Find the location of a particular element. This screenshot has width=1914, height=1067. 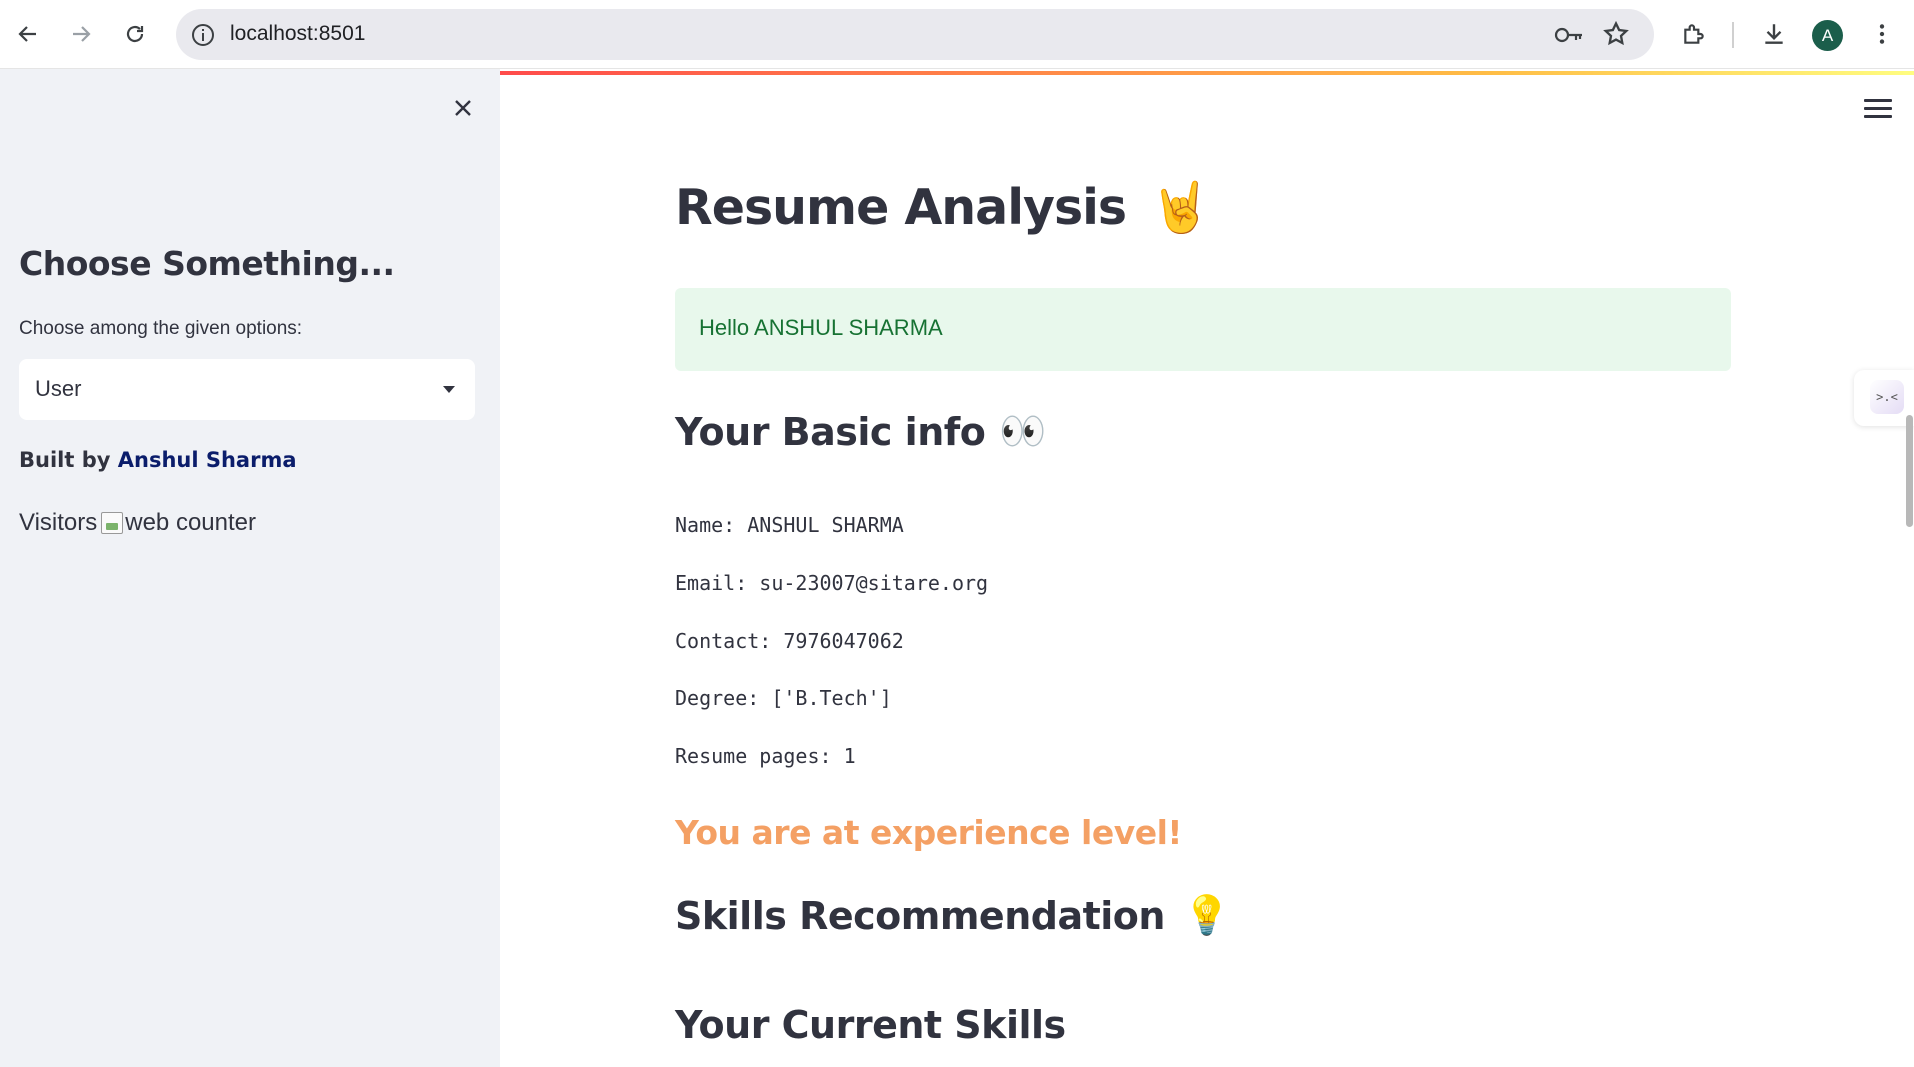

url-text: localhost:8501 is located at coordinates (297, 34).